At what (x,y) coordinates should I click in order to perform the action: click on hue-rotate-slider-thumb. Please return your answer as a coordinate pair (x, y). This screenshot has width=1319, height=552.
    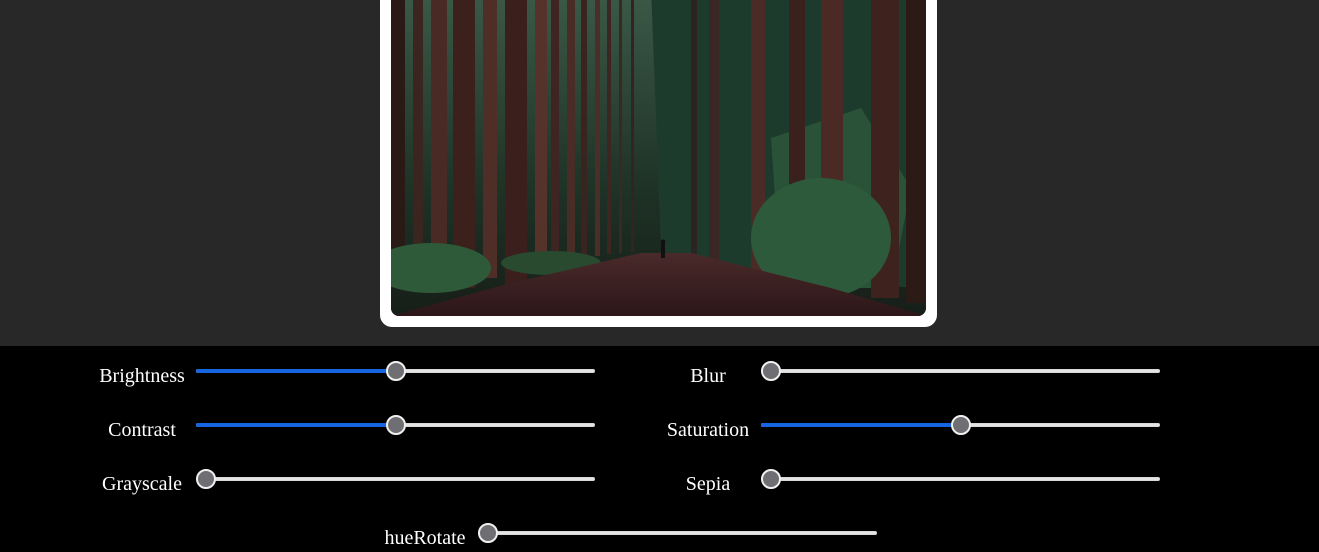
    Looking at the image, I should click on (488, 533).